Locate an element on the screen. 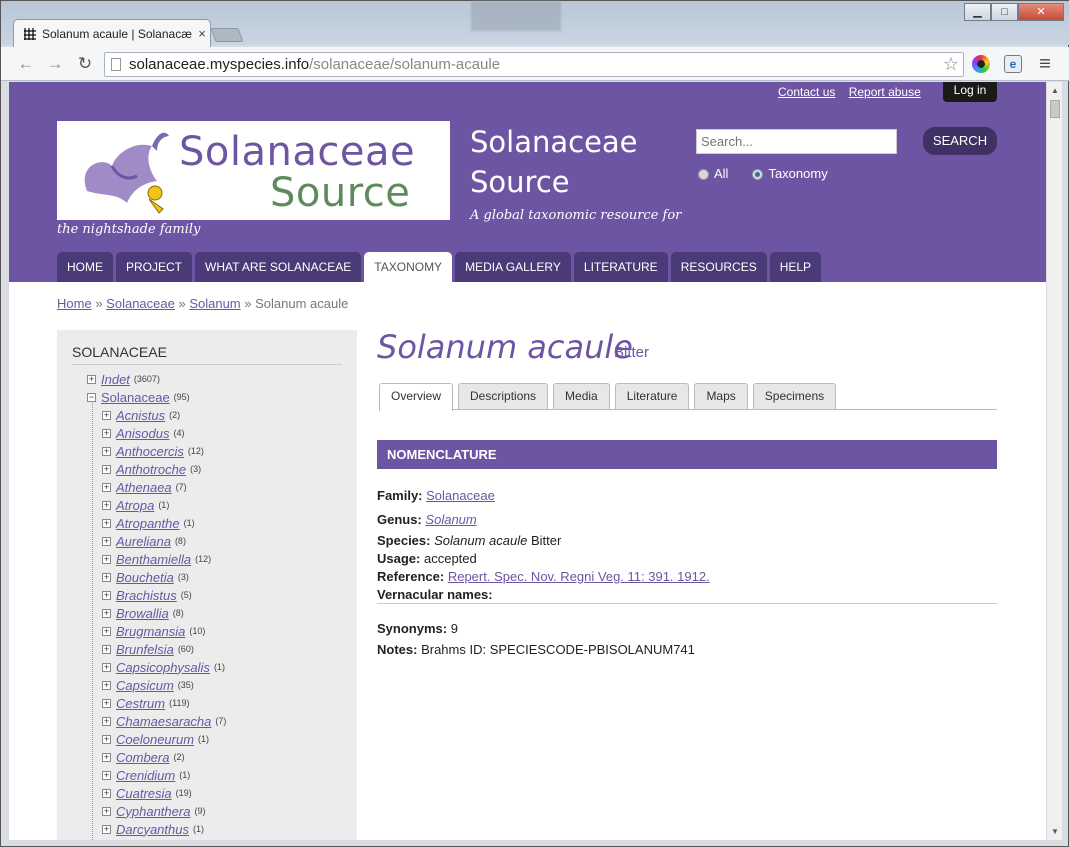 The image size is (1069, 847). contact-us-link: Contact us is located at coordinates (806, 92).